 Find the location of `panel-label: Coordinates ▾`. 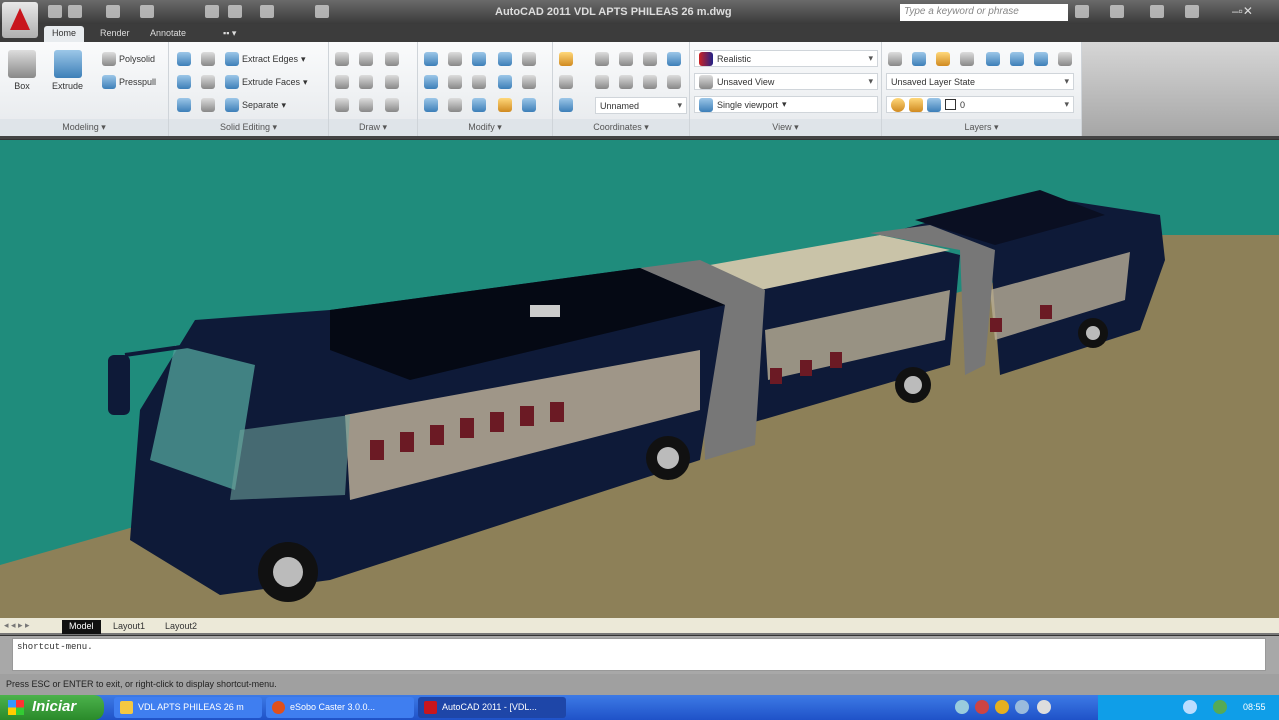

panel-label: Coordinates ▾ is located at coordinates (621, 127).